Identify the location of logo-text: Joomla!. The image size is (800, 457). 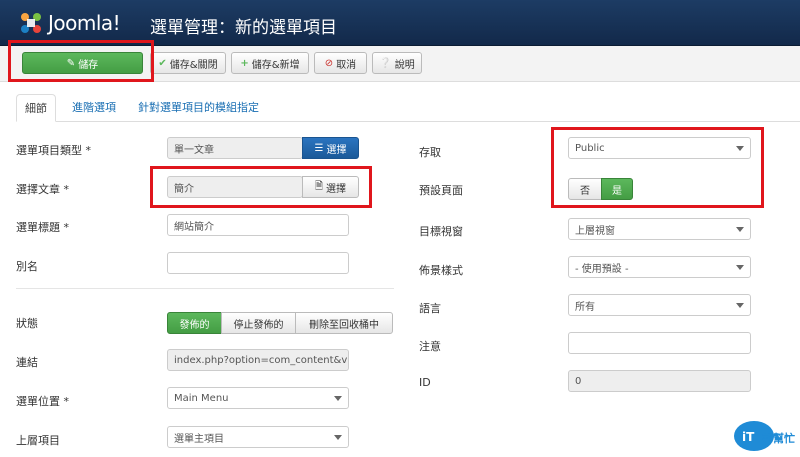
(84, 23).